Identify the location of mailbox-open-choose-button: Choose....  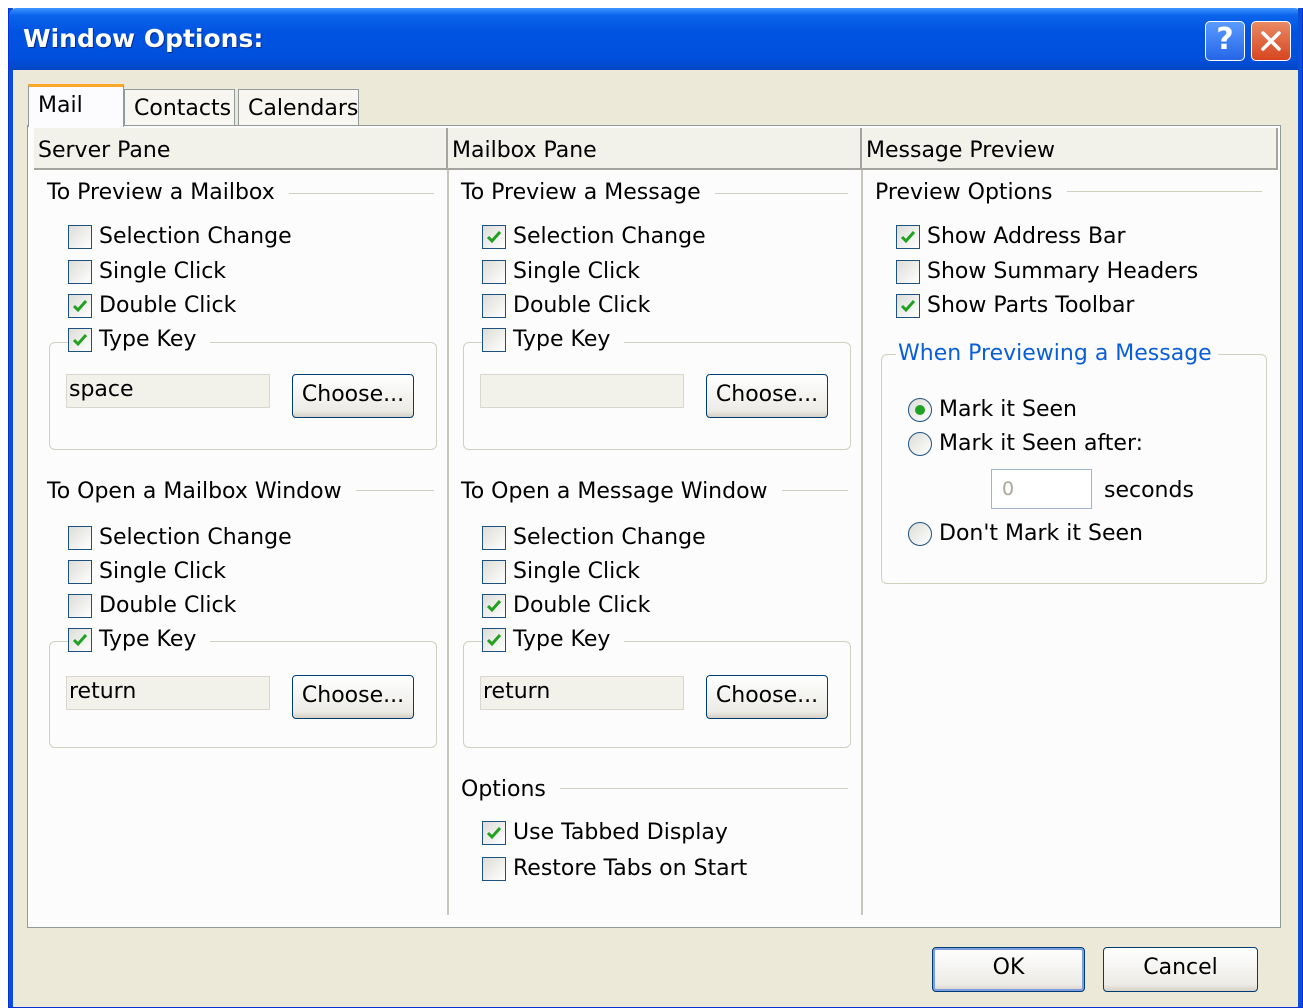
(767, 697).